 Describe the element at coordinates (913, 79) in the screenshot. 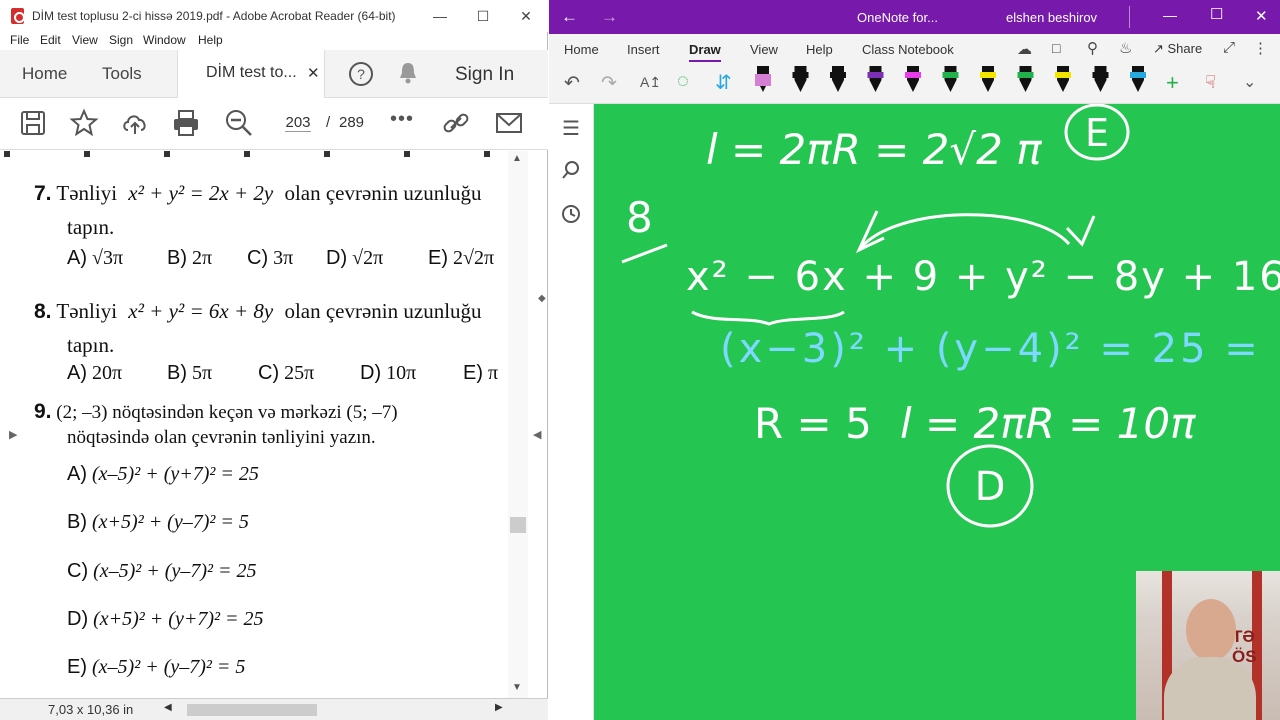

I see `pen-5-icon` at that location.